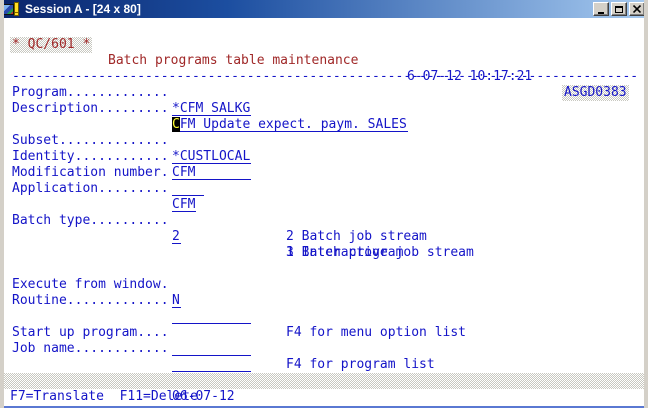 The image size is (648, 408). Describe the element at coordinates (324, 140) in the screenshot. I see `subset-row: Subset.............. *CUSTLOCAL` at that location.